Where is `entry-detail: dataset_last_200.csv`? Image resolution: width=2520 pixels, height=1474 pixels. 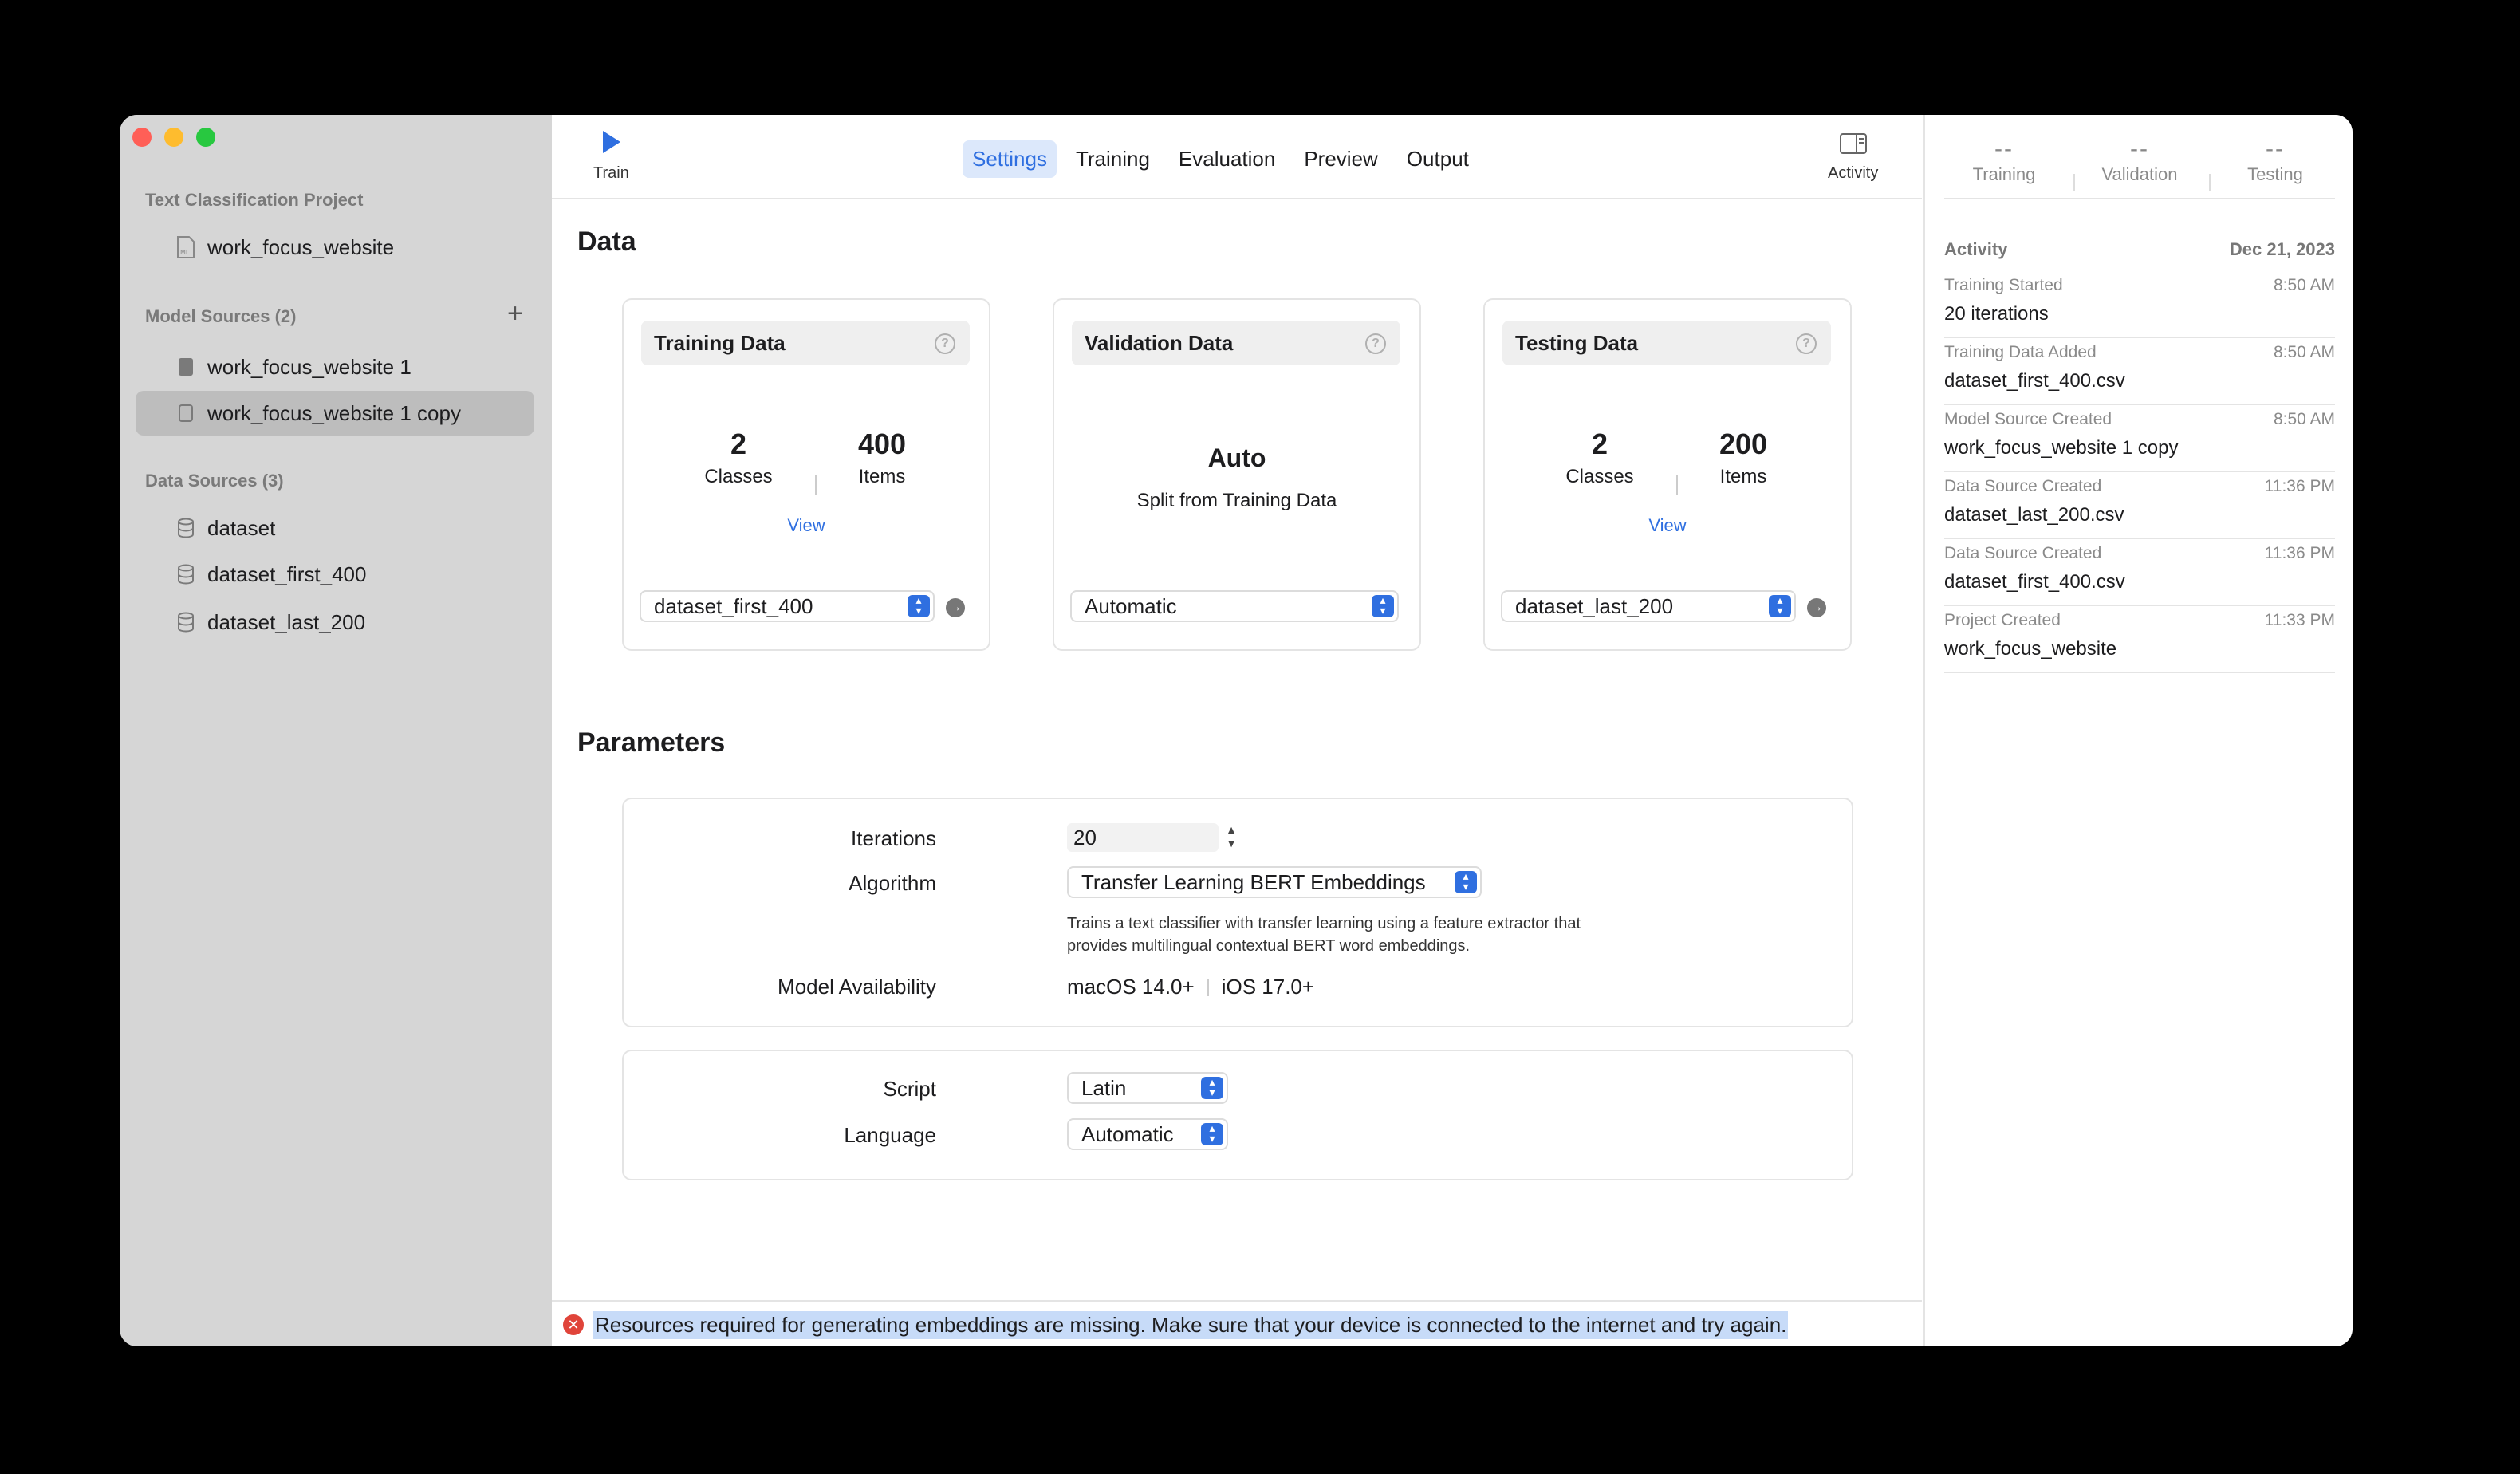
entry-detail: dataset_last_200.csv is located at coordinates (2034, 515).